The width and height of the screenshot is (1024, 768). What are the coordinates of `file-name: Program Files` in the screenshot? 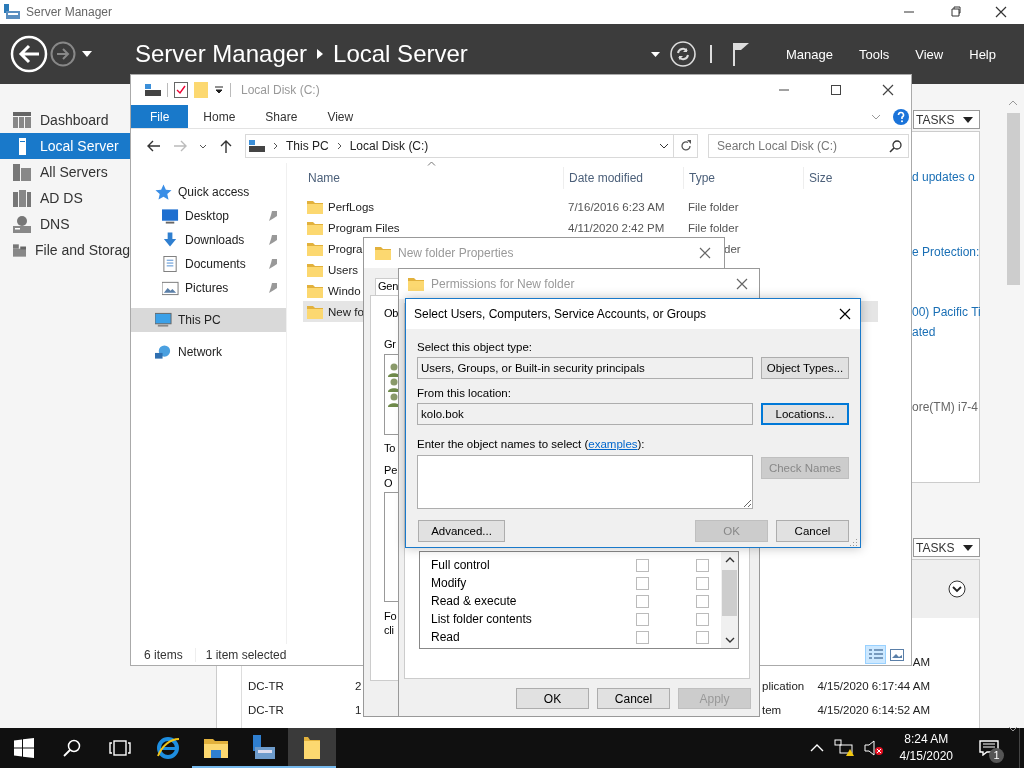 It's located at (364, 227).